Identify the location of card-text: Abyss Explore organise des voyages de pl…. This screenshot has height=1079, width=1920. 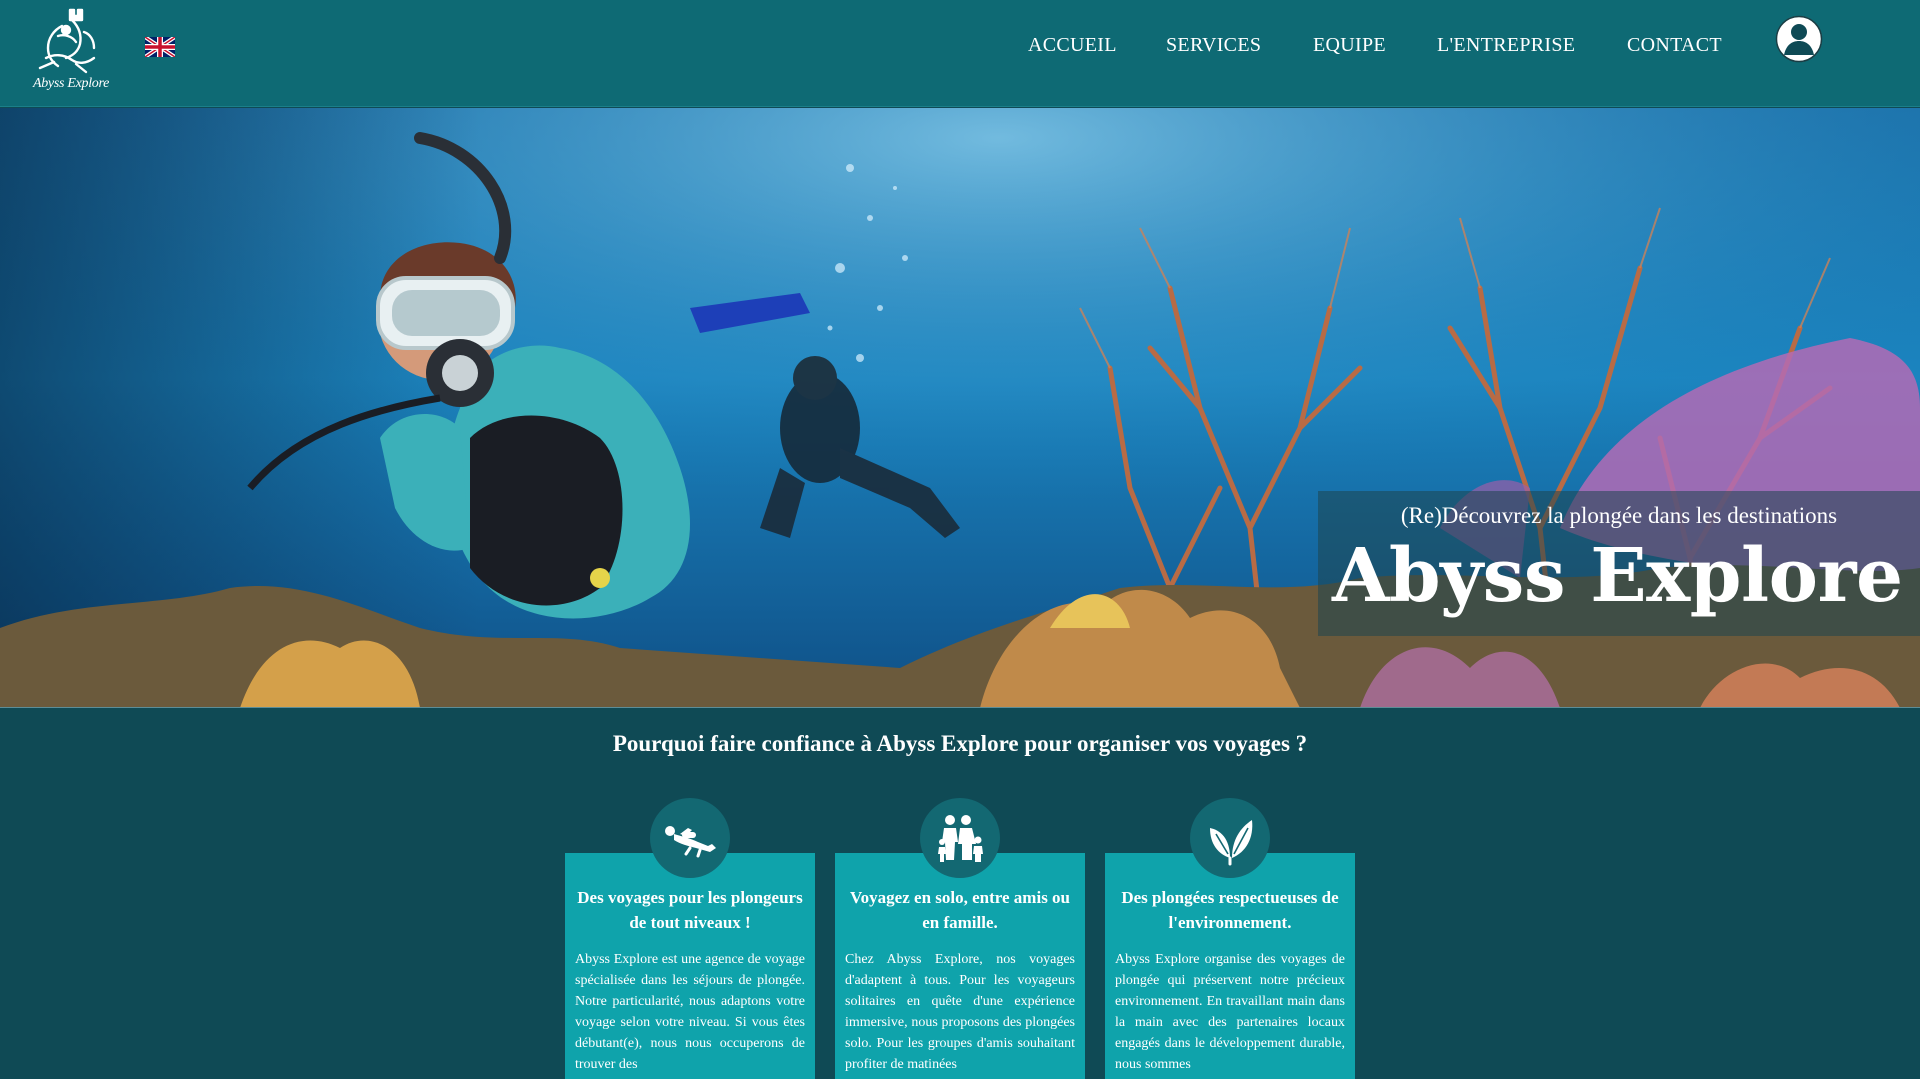
(1230, 1012).